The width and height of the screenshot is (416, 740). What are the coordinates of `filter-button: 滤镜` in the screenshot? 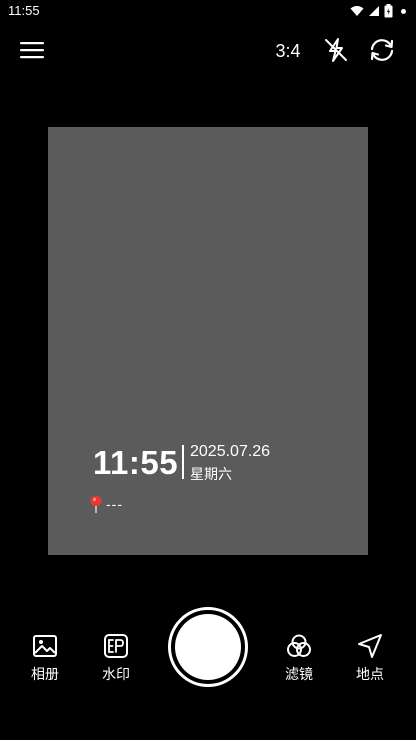 It's located at (299, 658).